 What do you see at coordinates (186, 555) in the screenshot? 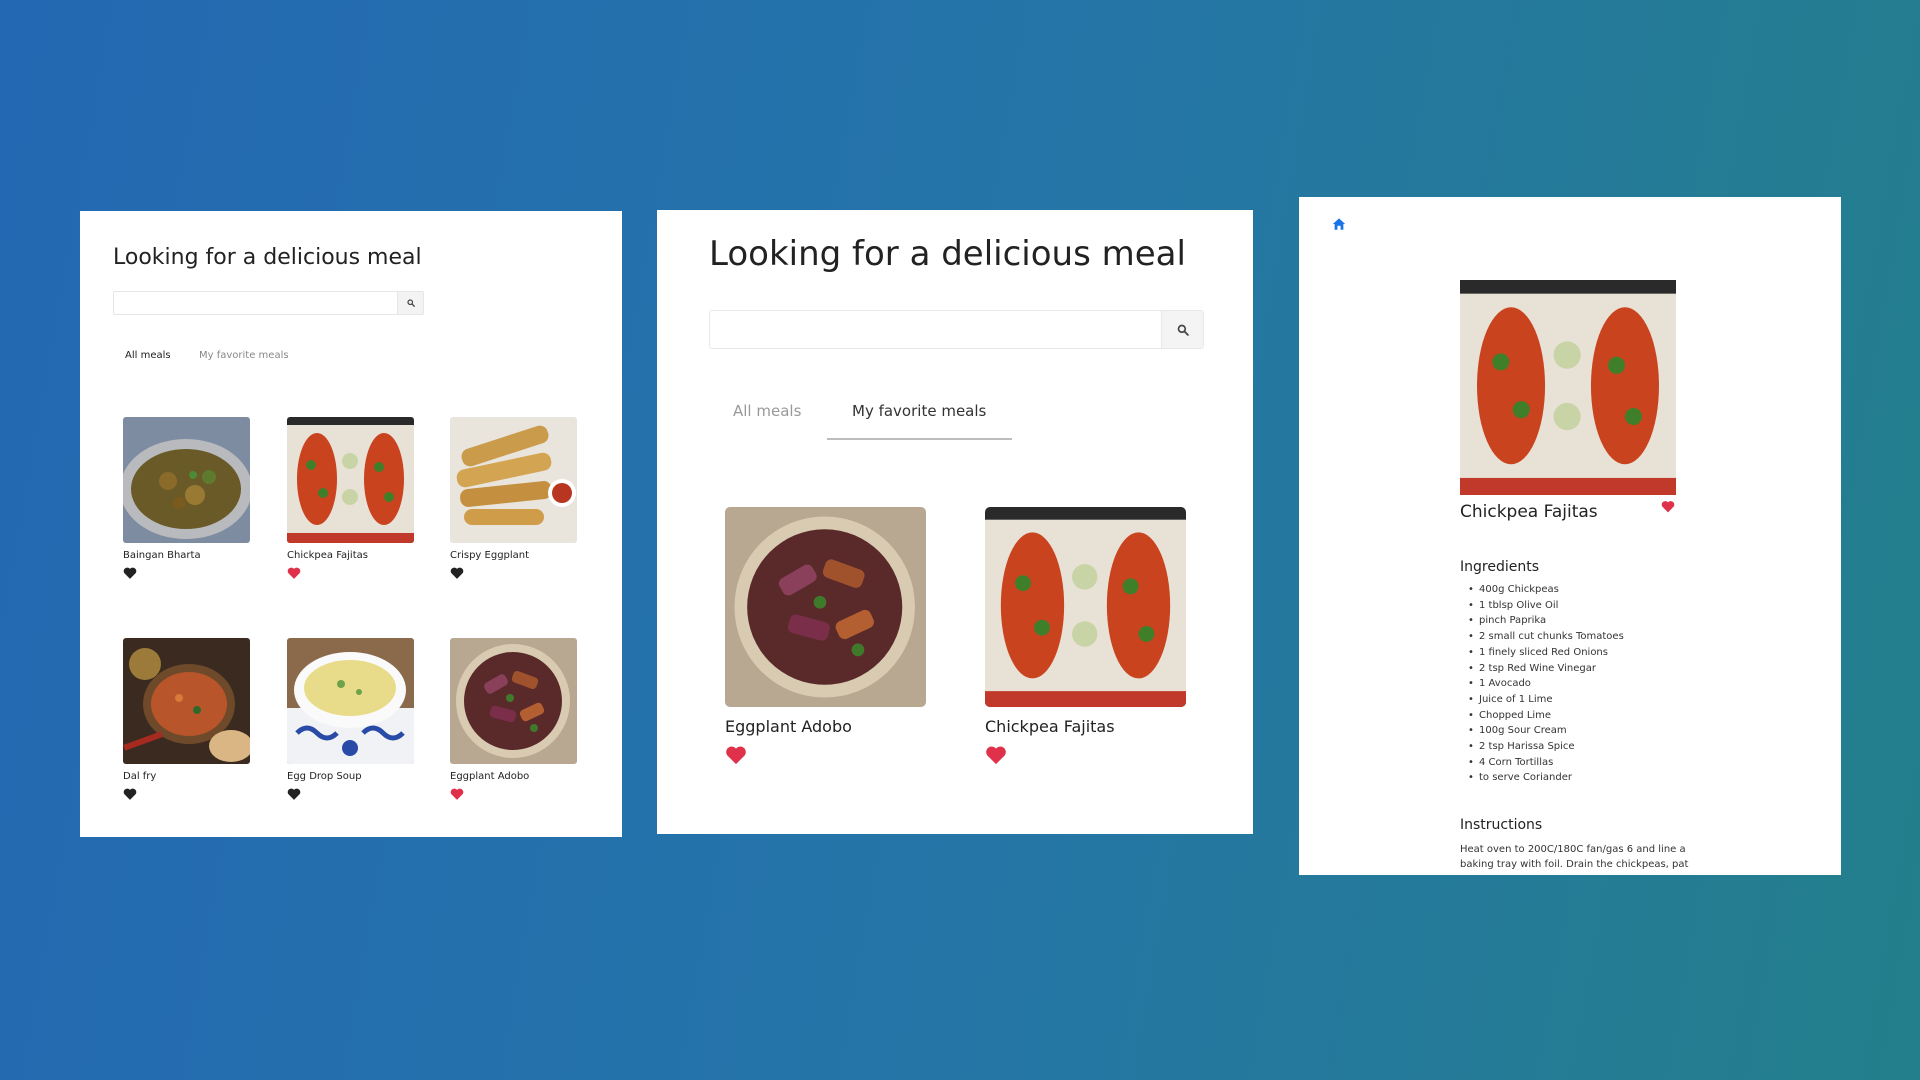
I see `meal-name: Baingan Bharta` at bounding box center [186, 555].